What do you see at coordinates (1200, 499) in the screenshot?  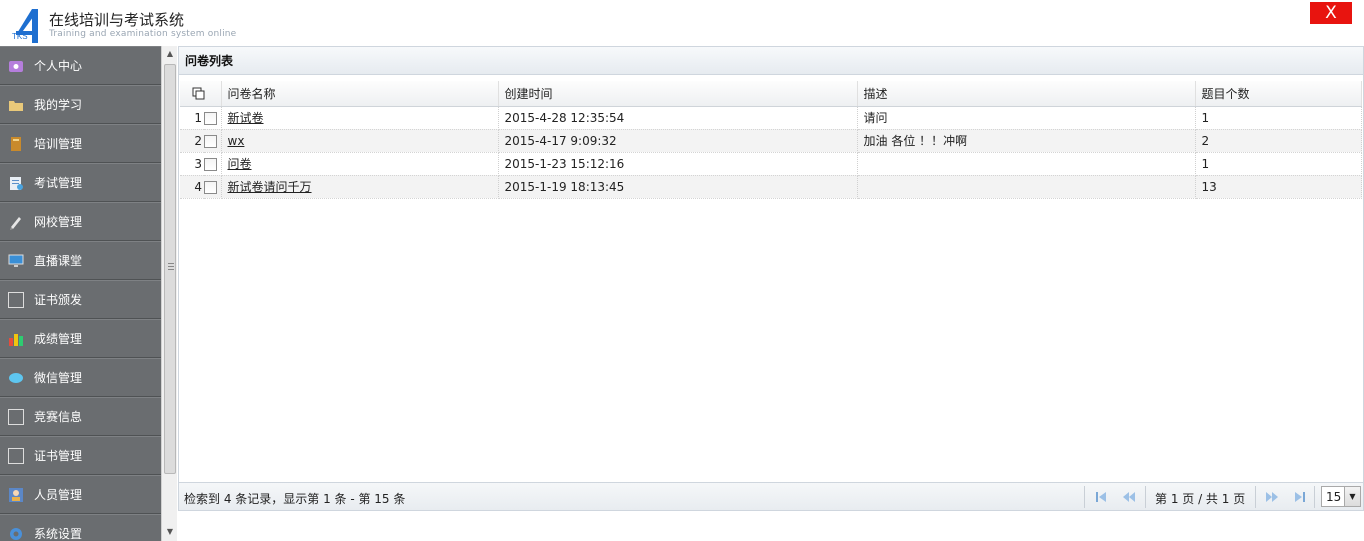 I see `page-info: 第 1 页 / 共 1 页` at bounding box center [1200, 499].